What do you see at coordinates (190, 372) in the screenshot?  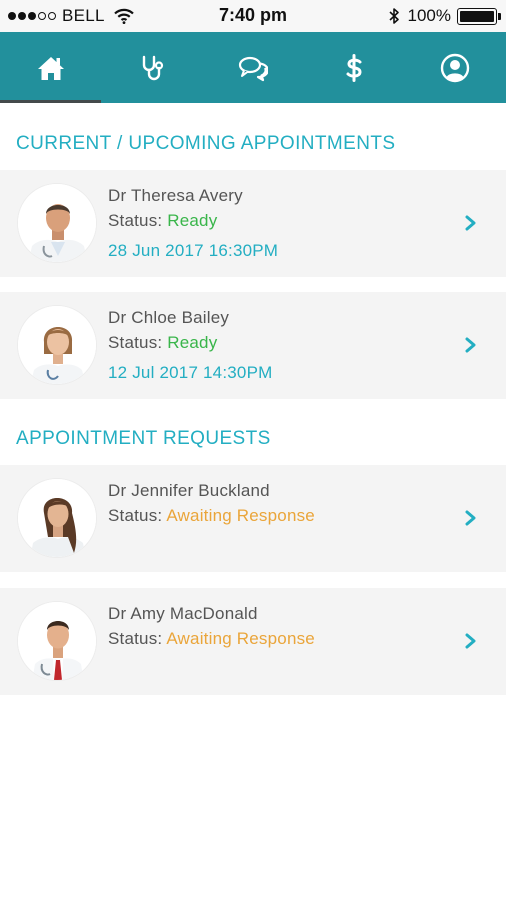 I see `appointment-datetime: 12 Jul 2017 14:30PM` at bounding box center [190, 372].